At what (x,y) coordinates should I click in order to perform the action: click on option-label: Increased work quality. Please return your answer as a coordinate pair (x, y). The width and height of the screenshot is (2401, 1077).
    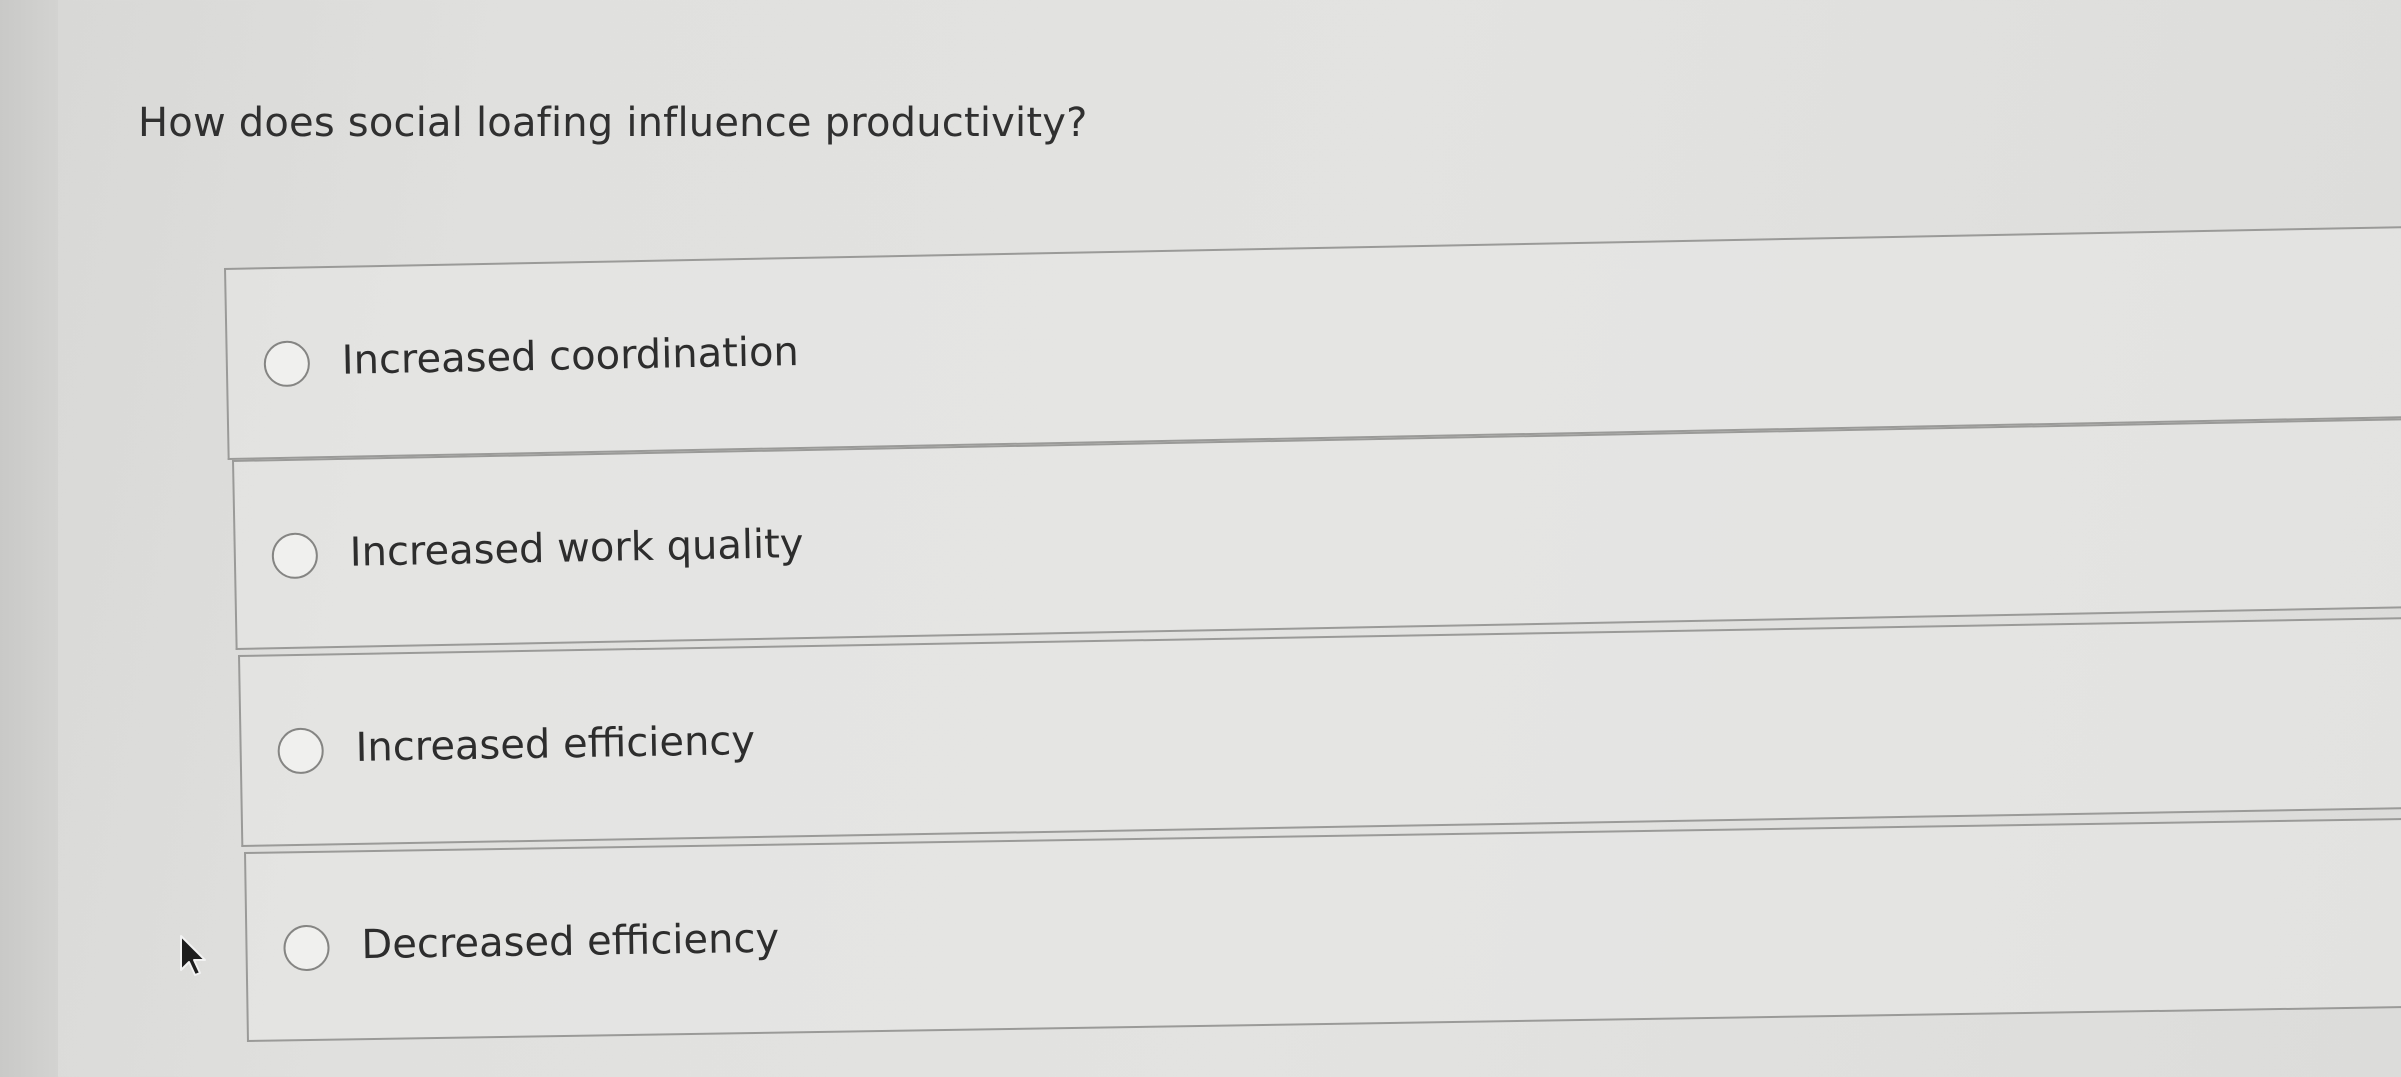
    Looking at the image, I should click on (576, 548).